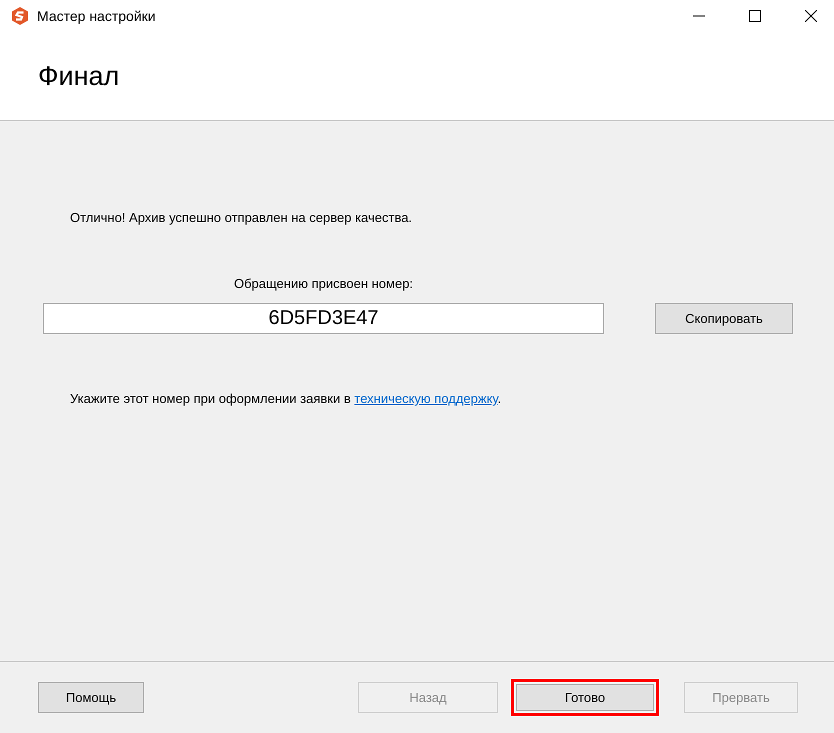 The image size is (834, 733). What do you see at coordinates (97, 16) in the screenshot?
I see `window-title: Мастер настройки` at bounding box center [97, 16].